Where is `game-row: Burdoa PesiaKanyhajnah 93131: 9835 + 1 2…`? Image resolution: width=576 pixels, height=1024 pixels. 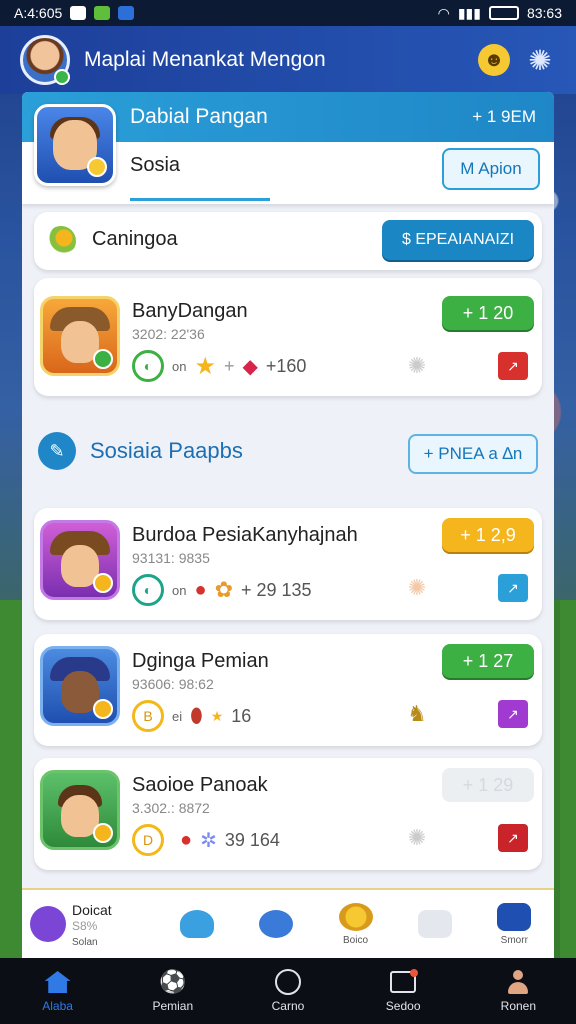
game-row: Burdoa PesiaKanyhajnah 93131: 9835 + 1 2… is located at coordinates (288, 564).